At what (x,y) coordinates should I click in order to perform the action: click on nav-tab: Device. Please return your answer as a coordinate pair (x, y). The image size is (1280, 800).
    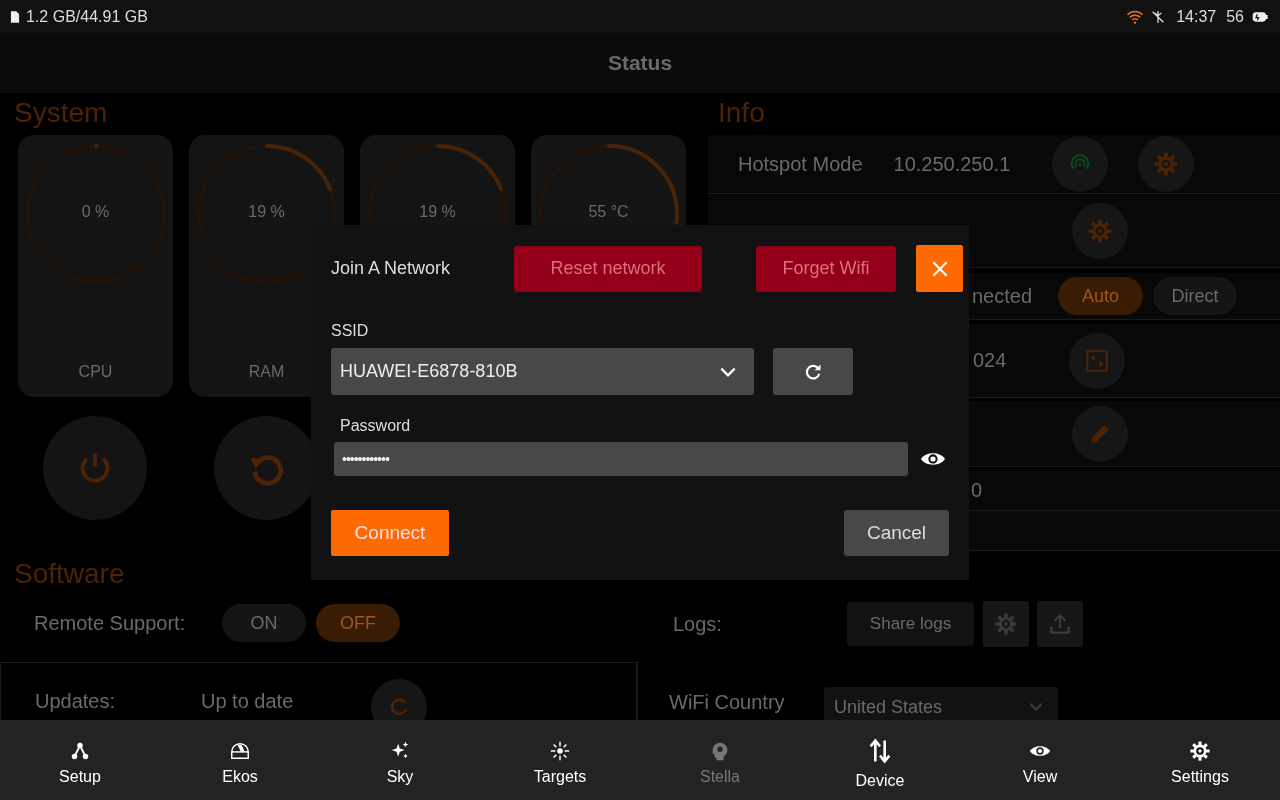
    Looking at the image, I should click on (880, 760).